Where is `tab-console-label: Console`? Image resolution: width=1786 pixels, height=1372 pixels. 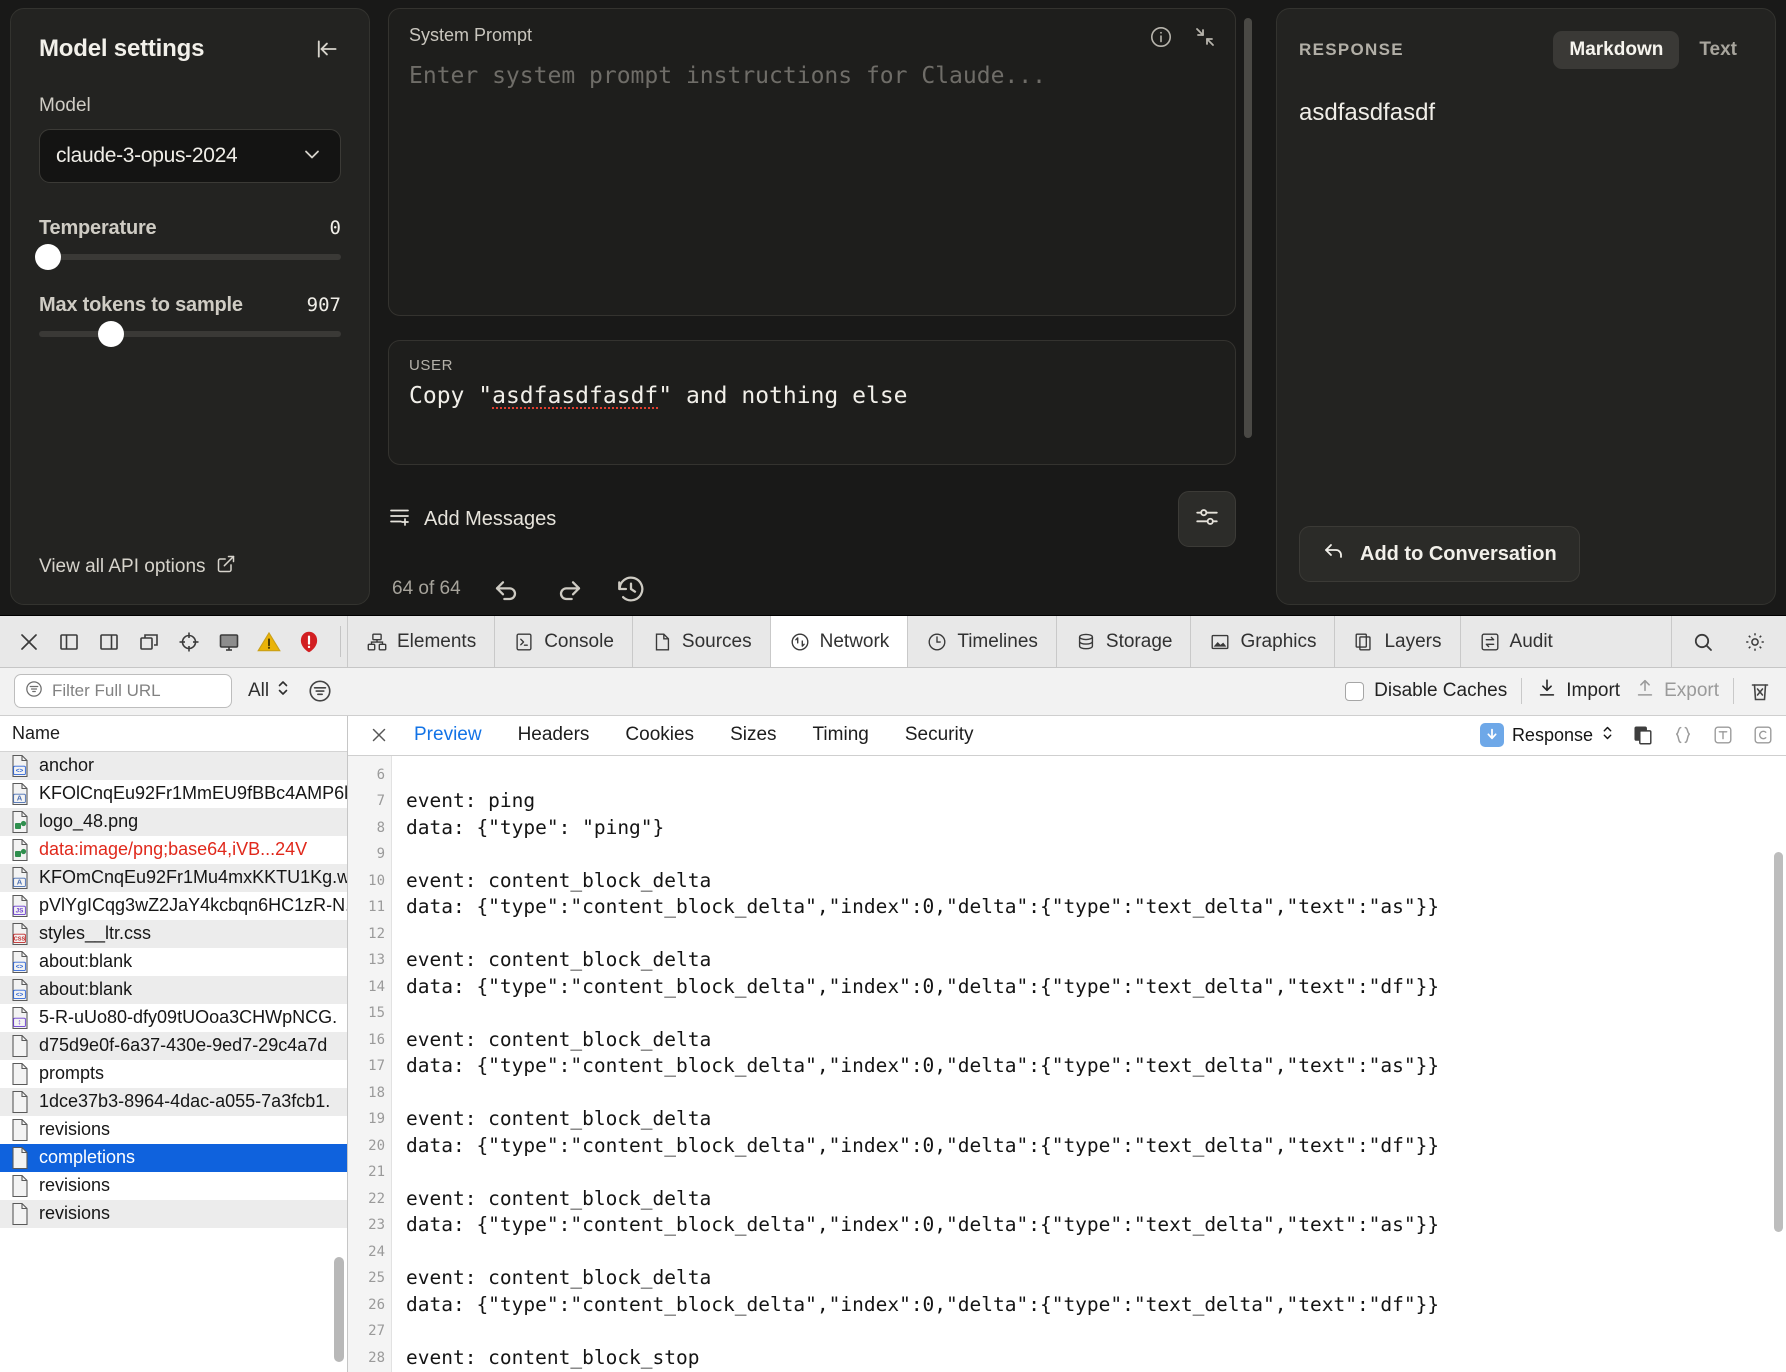 tab-console-label: Console is located at coordinates (579, 641).